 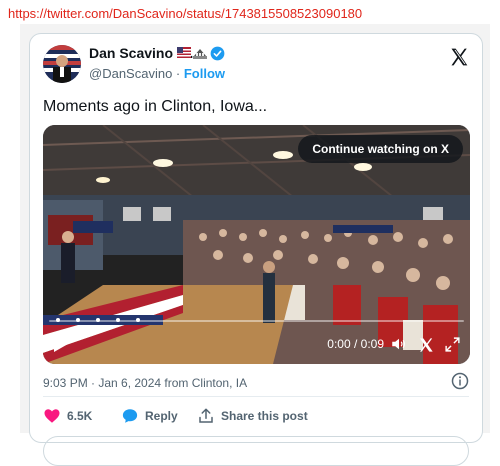 What do you see at coordinates (460, 381) in the screenshot?
I see `info-icon` at bounding box center [460, 381].